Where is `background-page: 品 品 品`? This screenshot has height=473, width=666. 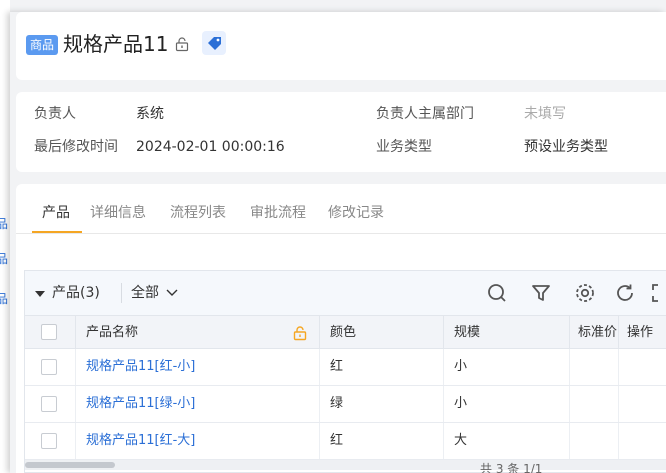
background-page: 品 品 品 is located at coordinates (5, 236).